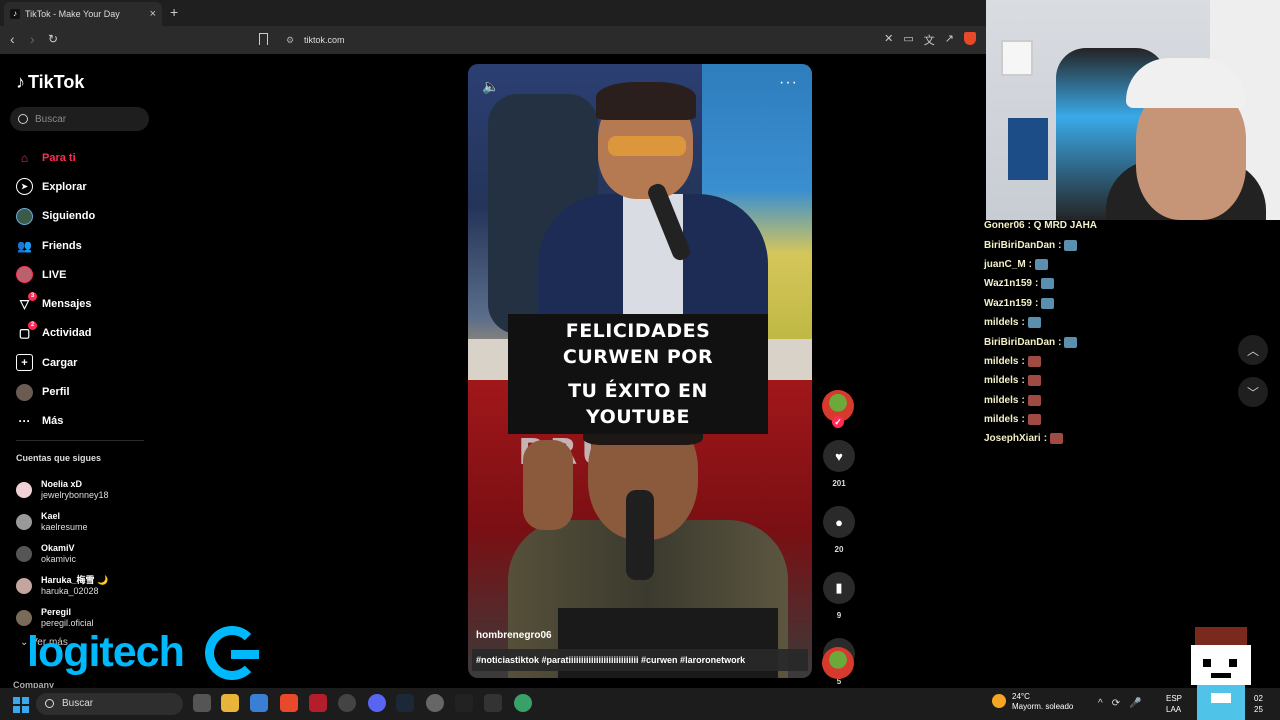 The height and width of the screenshot is (720, 1280). What do you see at coordinates (1084, 225) in the screenshot?
I see `chat-message: Goner06: Q MRD JAHA` at bounding box center [1084, 225].